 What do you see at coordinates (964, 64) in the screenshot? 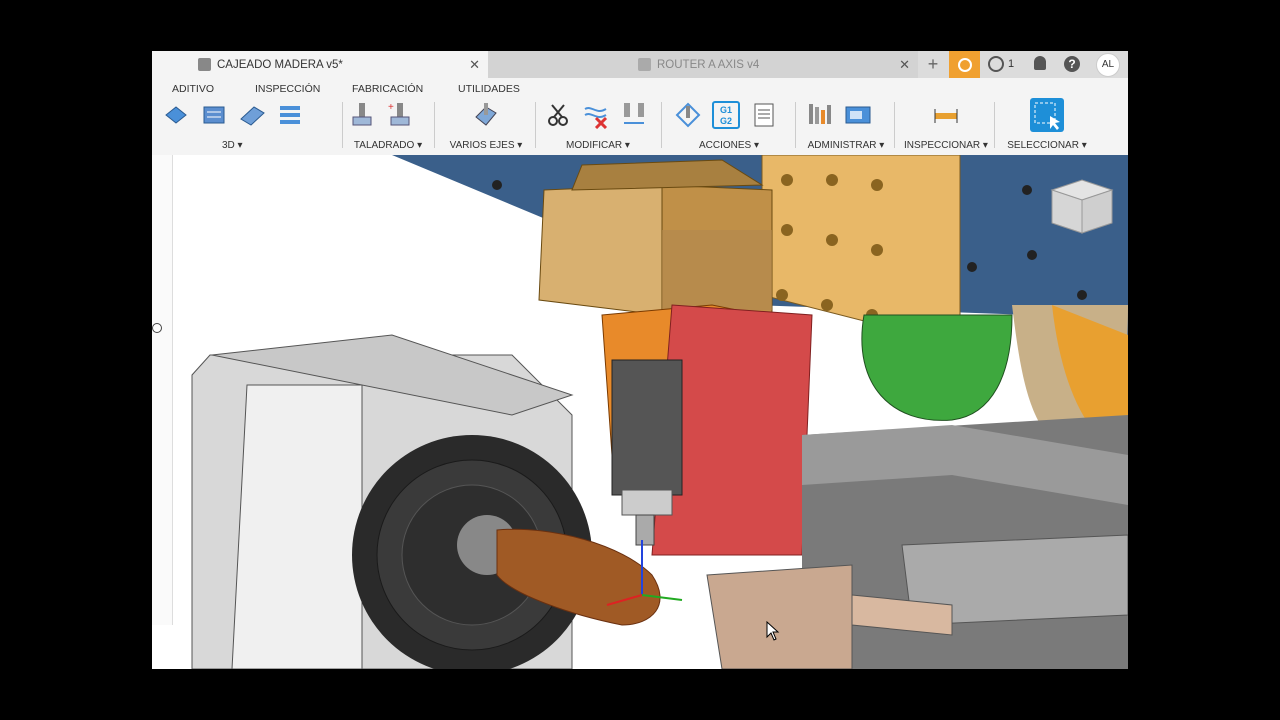
I see `job-status-icon` at bounding box center [964, 64].